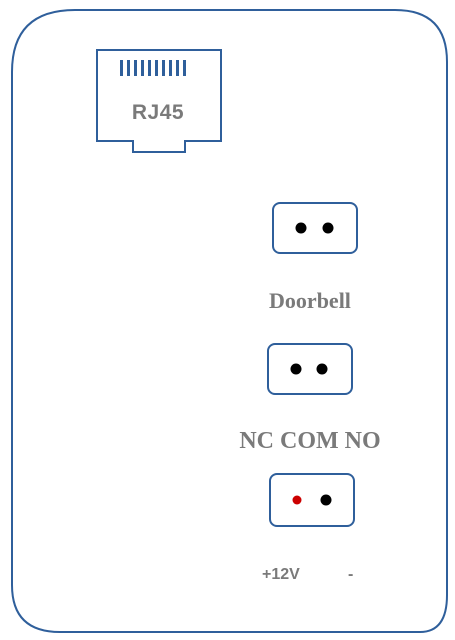 The width and height of the screenshot is (455, 640). Describe the element at coordinates (310, 441) in the screenshot. I see `relay-terminals-label: NC COM NO` at that location.